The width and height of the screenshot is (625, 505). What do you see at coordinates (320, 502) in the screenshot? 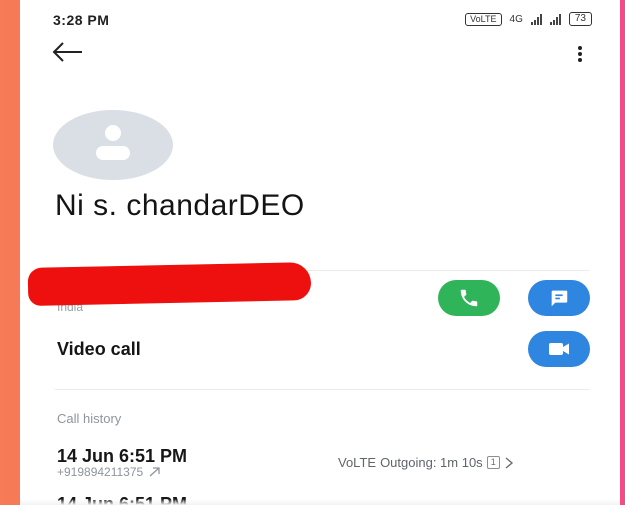
I see `bottom-edge` at bounding box center [320, 502].